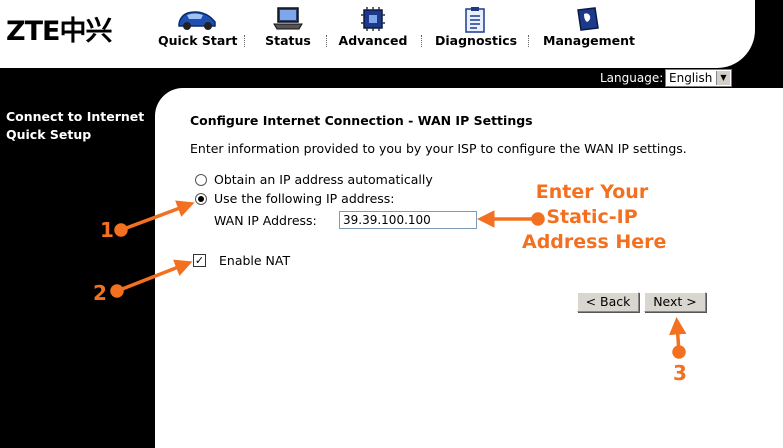 Image resolution: width=783 pixels, height=448 pixels. I want to click on nav-label: Advanced, so click(373, 40).